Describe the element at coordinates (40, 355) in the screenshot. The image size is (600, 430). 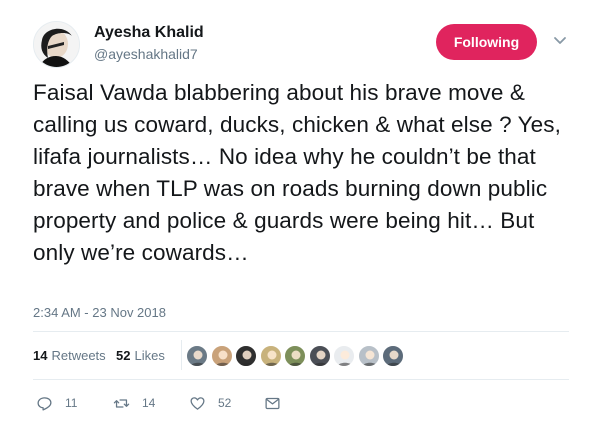
I see `retweets-count: 14` at that location.